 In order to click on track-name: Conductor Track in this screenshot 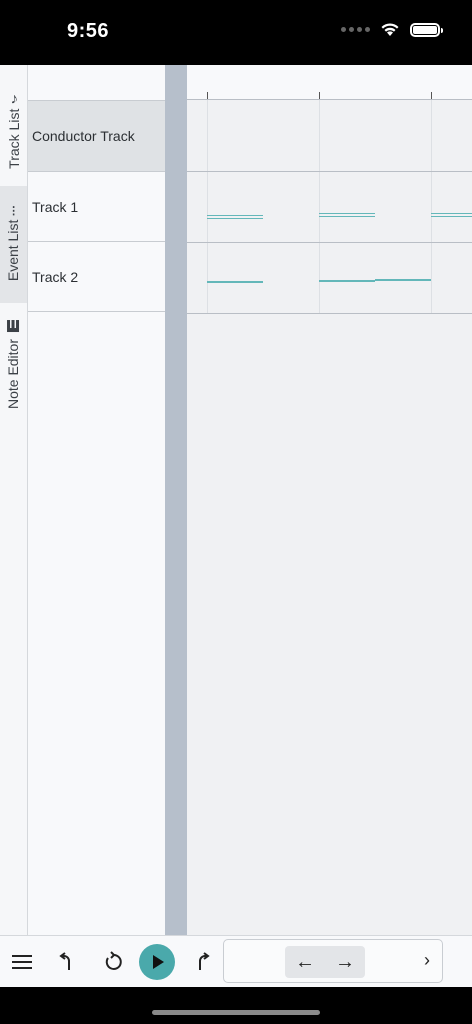, I will do `click(83, 136)`.